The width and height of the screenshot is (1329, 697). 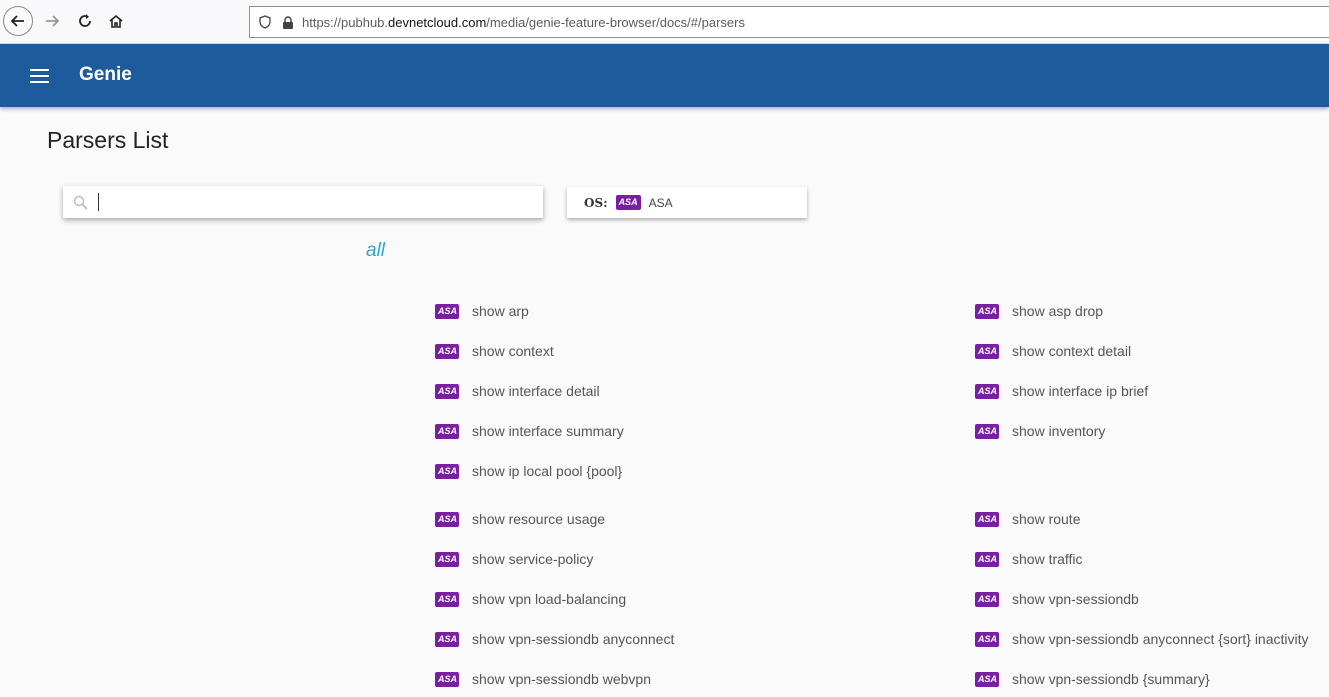 I want to click on parser-item: ASA show arp, so click(x=482, y=311).